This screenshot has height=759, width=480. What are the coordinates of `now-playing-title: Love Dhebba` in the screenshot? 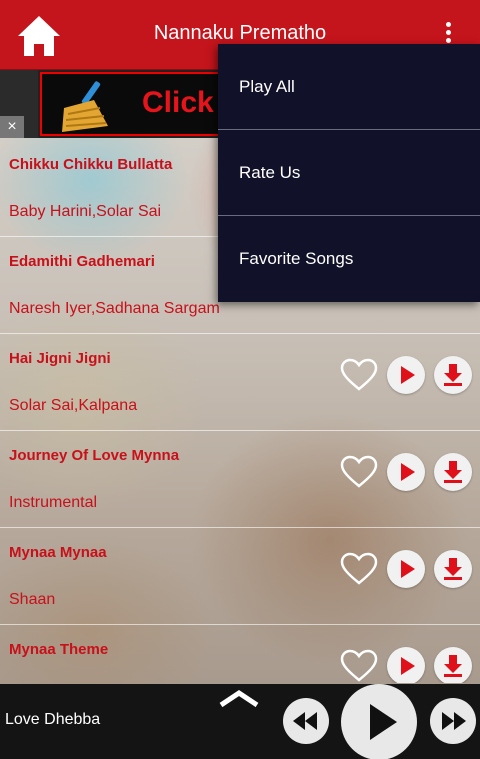 It's located at (53, 719).